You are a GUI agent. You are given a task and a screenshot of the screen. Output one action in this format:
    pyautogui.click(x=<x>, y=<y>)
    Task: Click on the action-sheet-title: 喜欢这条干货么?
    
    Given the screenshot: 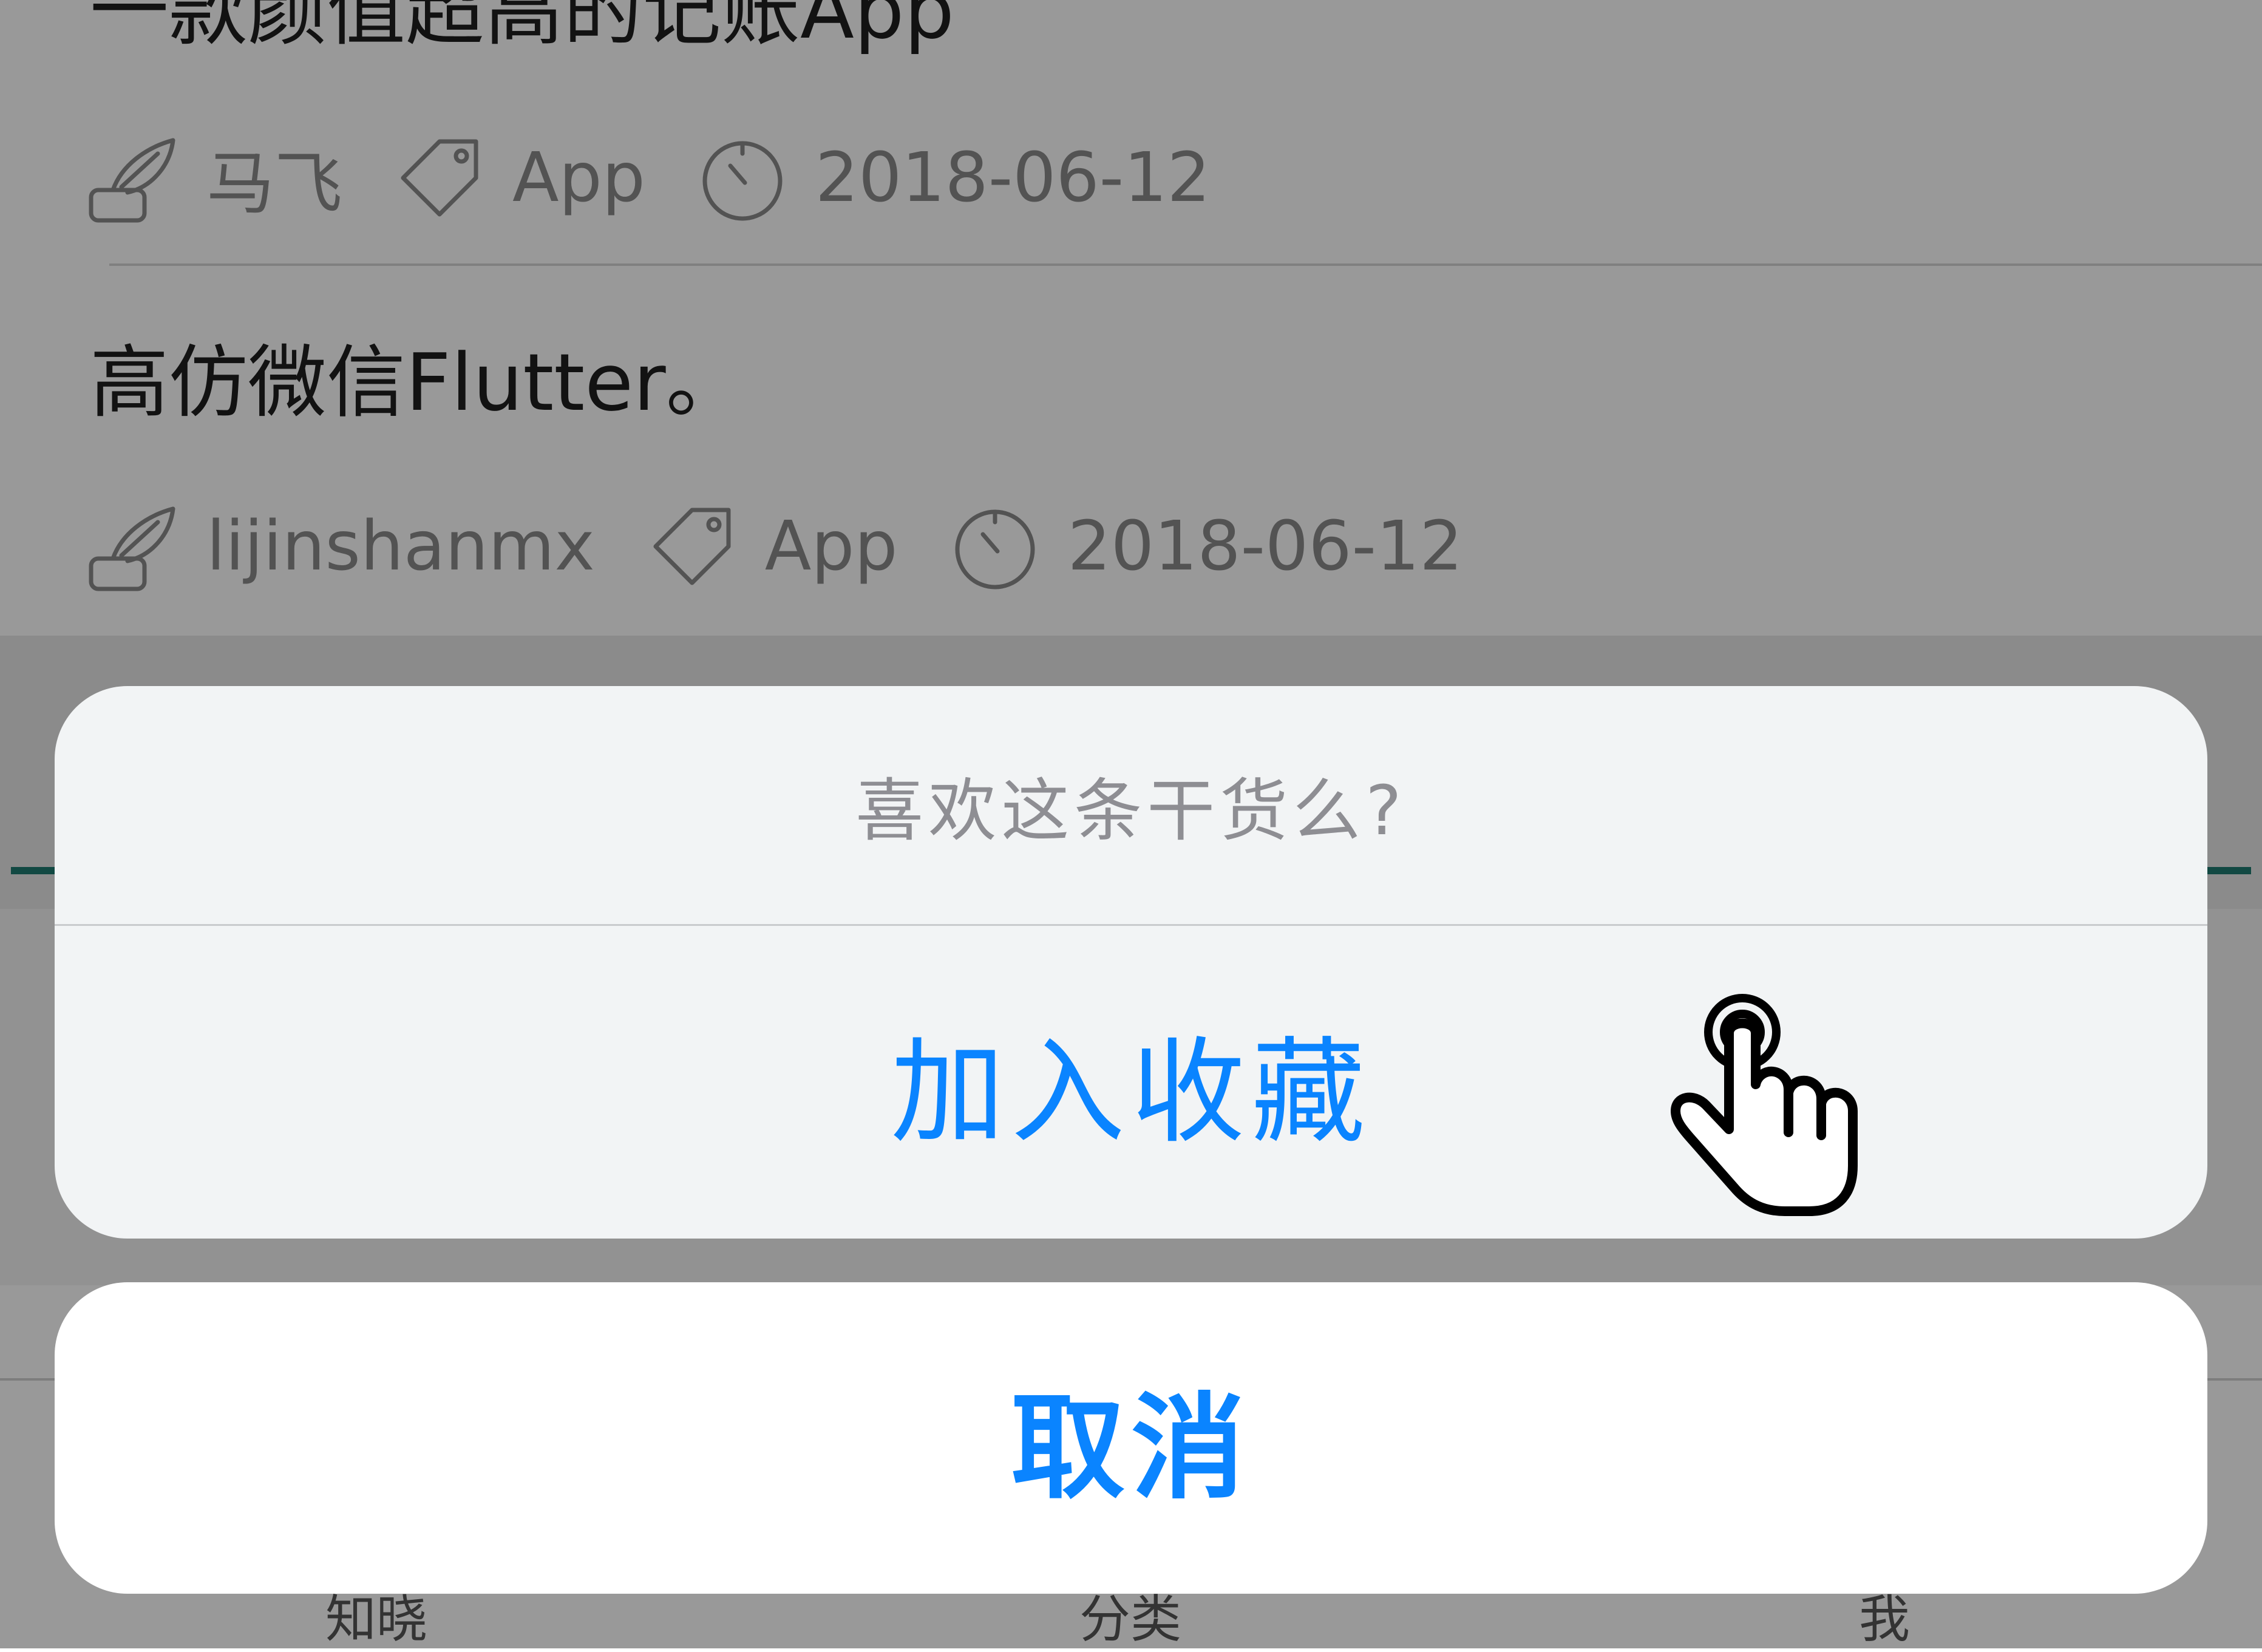 What is the action you would take?
    pyautogui.click(x=1131, y=811)
    